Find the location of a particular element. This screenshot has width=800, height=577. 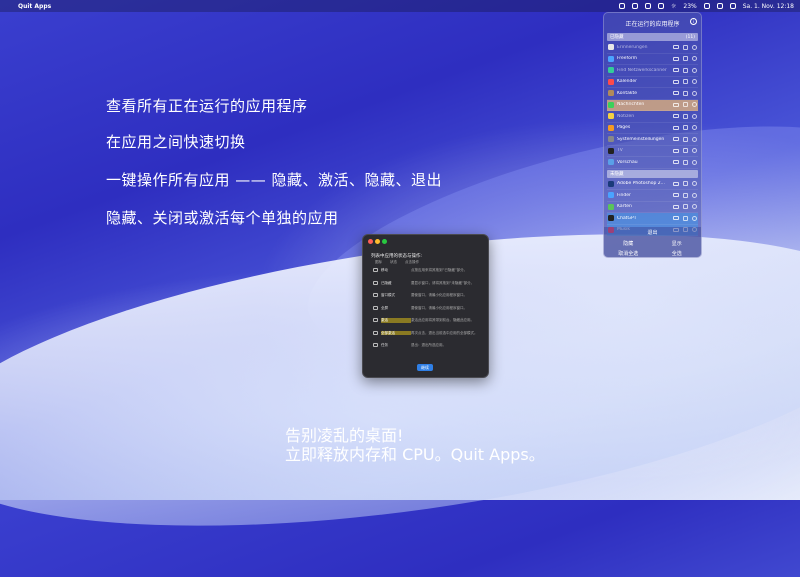

app-row: Systemeinstellungen is located at coordinates (652, 140).